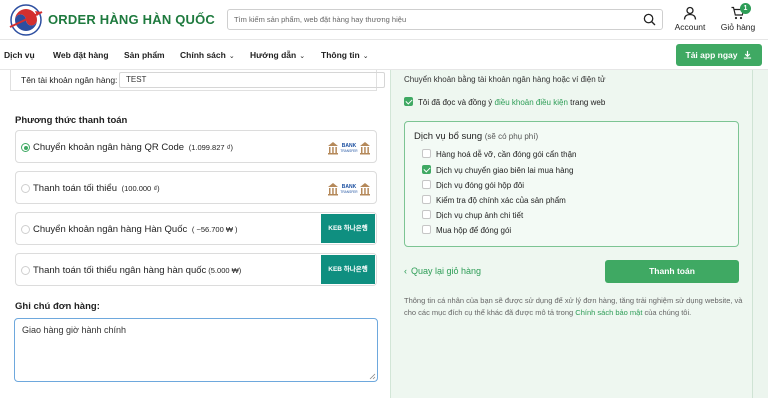  What do you see at coordinates (745, 8) in the screenshot?
I see `cart-count-badge: 1` at bounding box center [745, 8].